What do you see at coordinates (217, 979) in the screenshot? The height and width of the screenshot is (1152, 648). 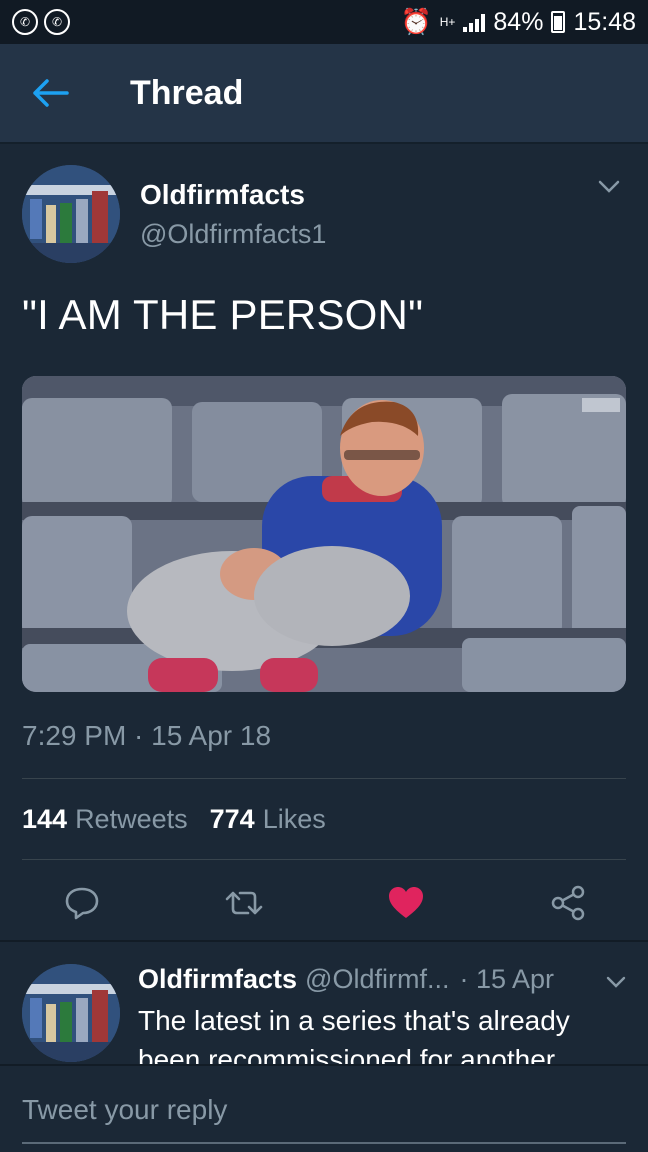 I see `reply-author-name: Oldfirmfacts` at bounding box center [217, 979].